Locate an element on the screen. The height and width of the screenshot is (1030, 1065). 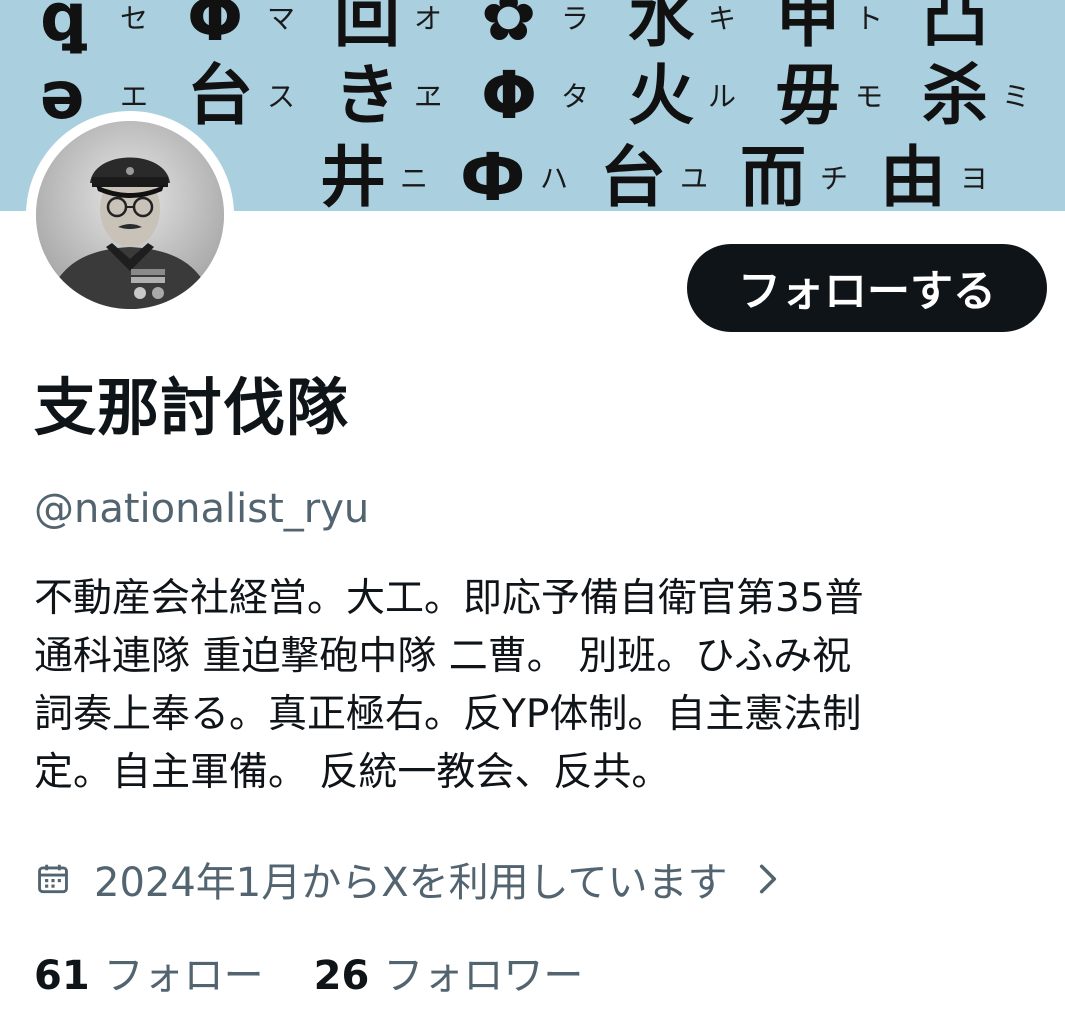
banner-kana: モ is located at coordinates (869, 96).